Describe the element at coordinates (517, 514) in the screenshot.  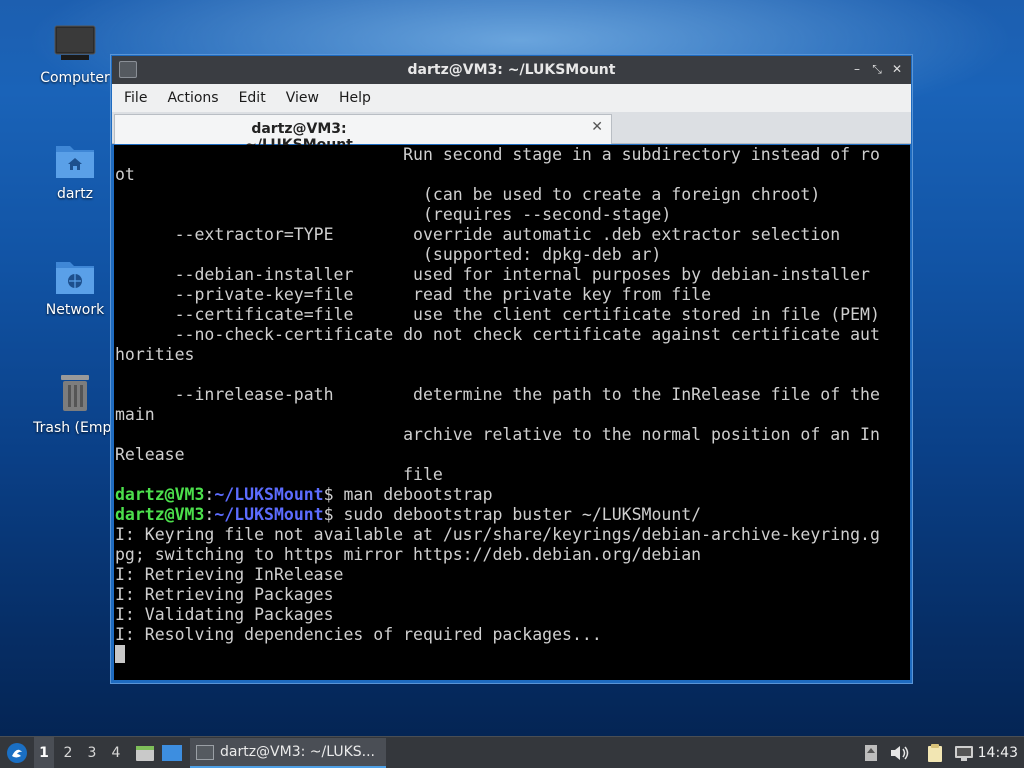
I see `prompt-command: sudo debootstrap buster ~/LUKSMount/` at that location.